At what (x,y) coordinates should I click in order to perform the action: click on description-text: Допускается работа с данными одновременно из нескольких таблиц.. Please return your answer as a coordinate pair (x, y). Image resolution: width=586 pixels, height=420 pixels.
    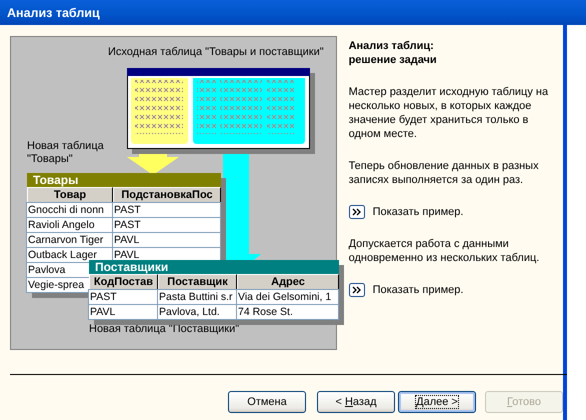
    Looking at the image, I should click on (444, 251).